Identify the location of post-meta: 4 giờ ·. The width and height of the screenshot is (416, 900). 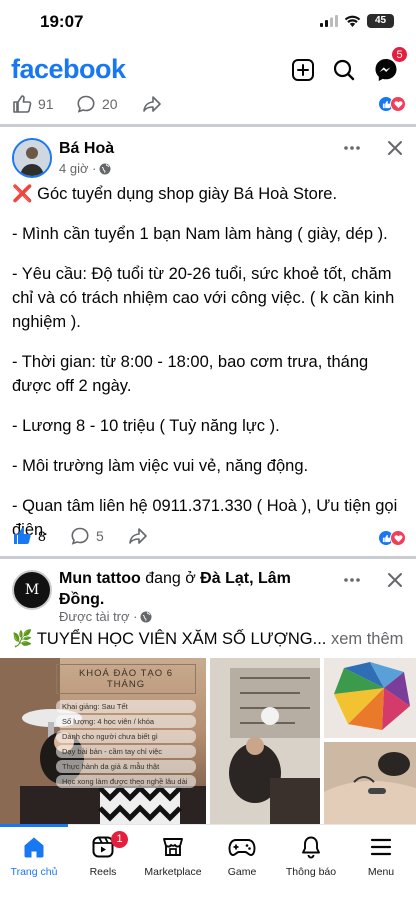
(85, 168).